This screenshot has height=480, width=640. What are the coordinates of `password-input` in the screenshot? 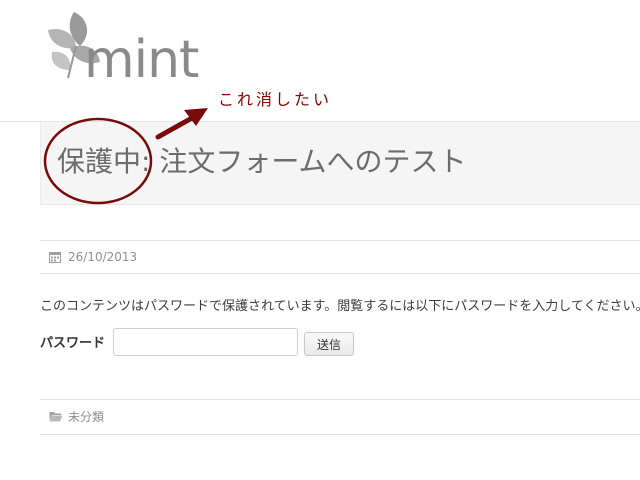 It's located at (205, 342).